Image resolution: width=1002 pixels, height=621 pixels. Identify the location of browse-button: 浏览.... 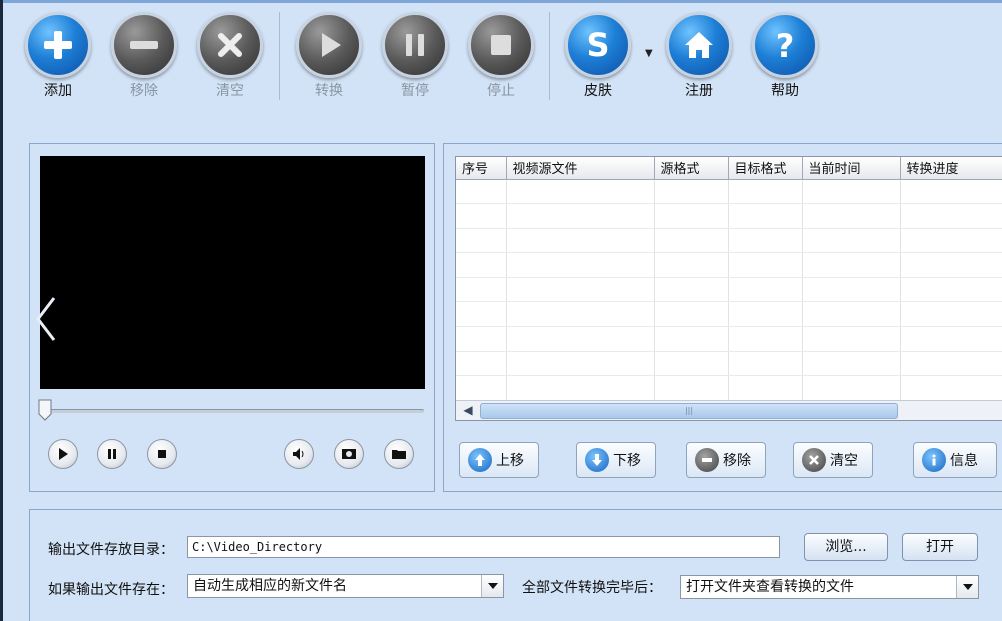
(846, 547).